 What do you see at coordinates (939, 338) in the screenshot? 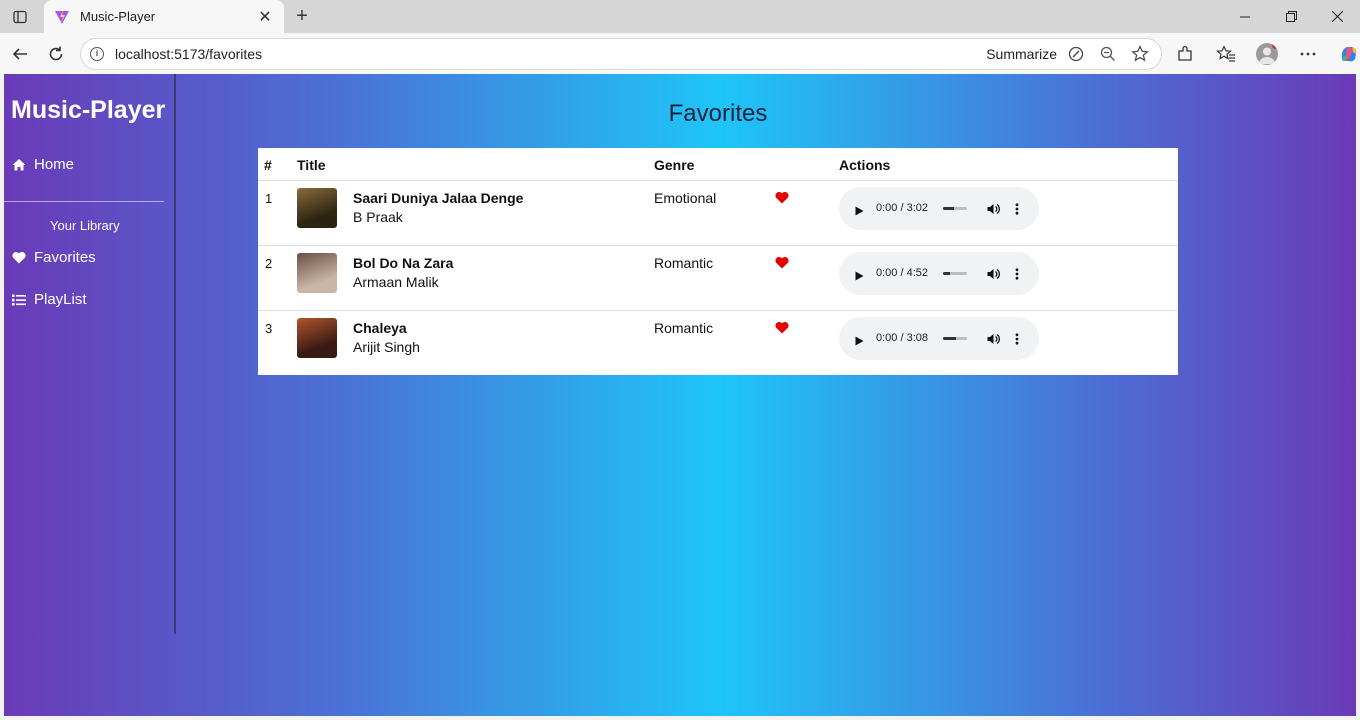
I see `audio-player: 0:00 / 3:08` at bounding box center [939, 338].